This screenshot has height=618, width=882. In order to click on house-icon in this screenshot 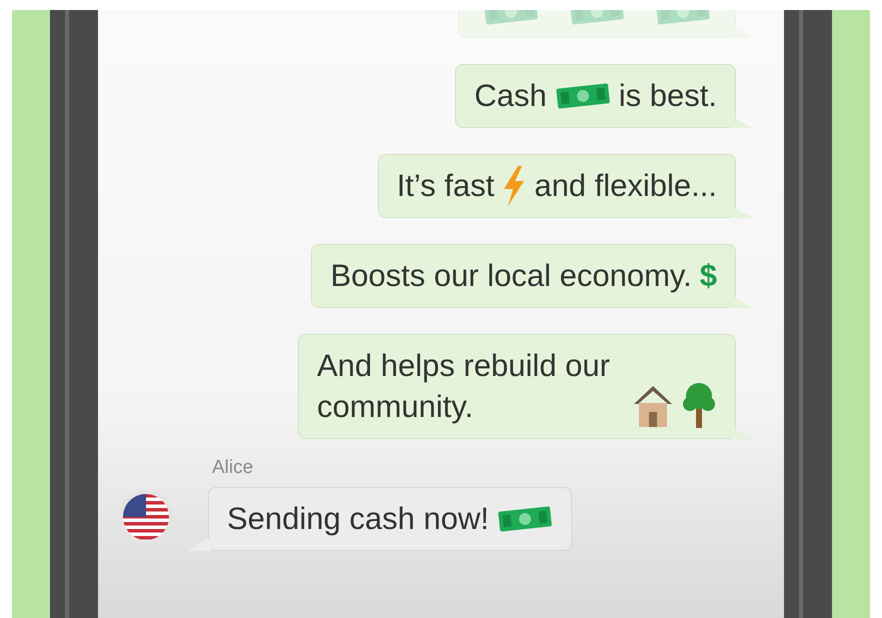, I will do `click(653, 406)`.